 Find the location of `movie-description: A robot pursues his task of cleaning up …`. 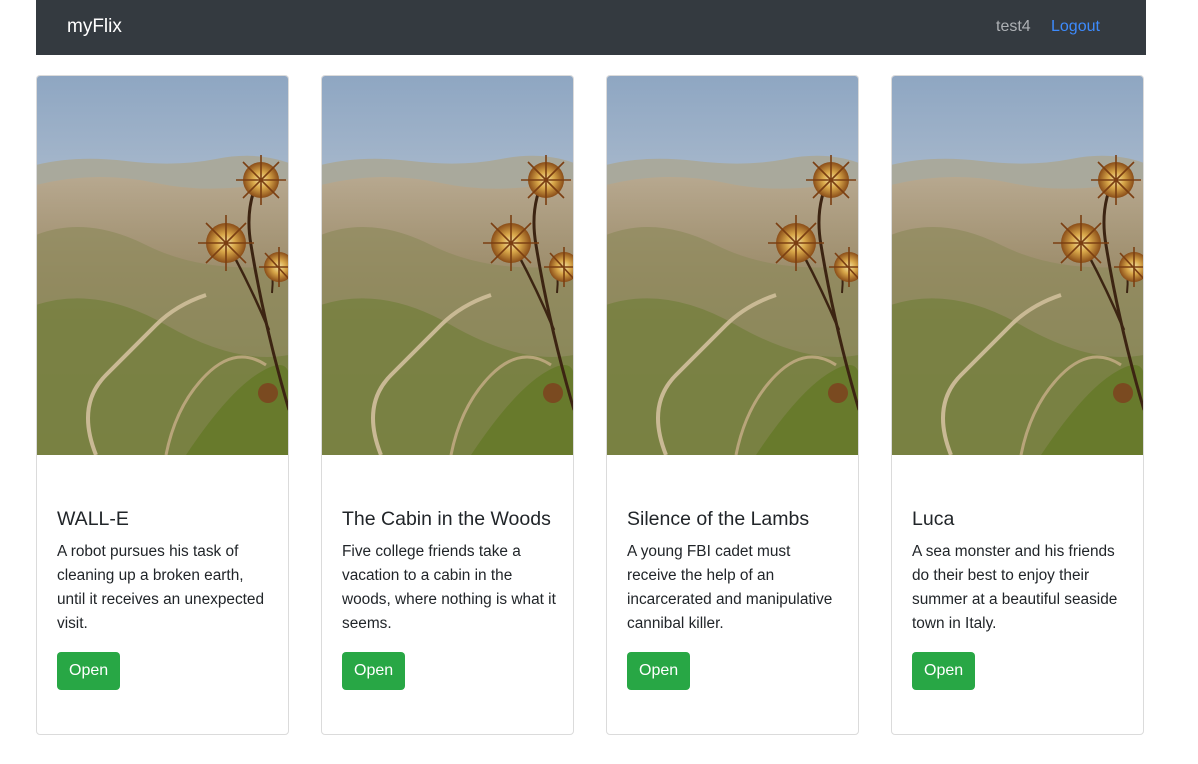

movie-description: A robot pursues his task of cleaning up … is located at coordinates (161, 587).